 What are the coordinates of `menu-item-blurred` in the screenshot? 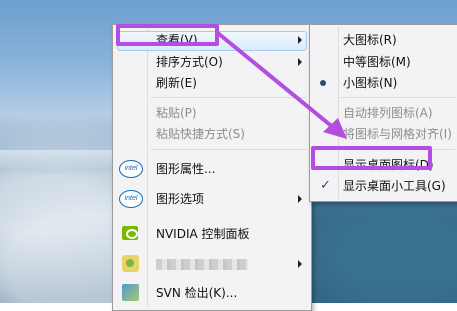 It's located at (212, 264).